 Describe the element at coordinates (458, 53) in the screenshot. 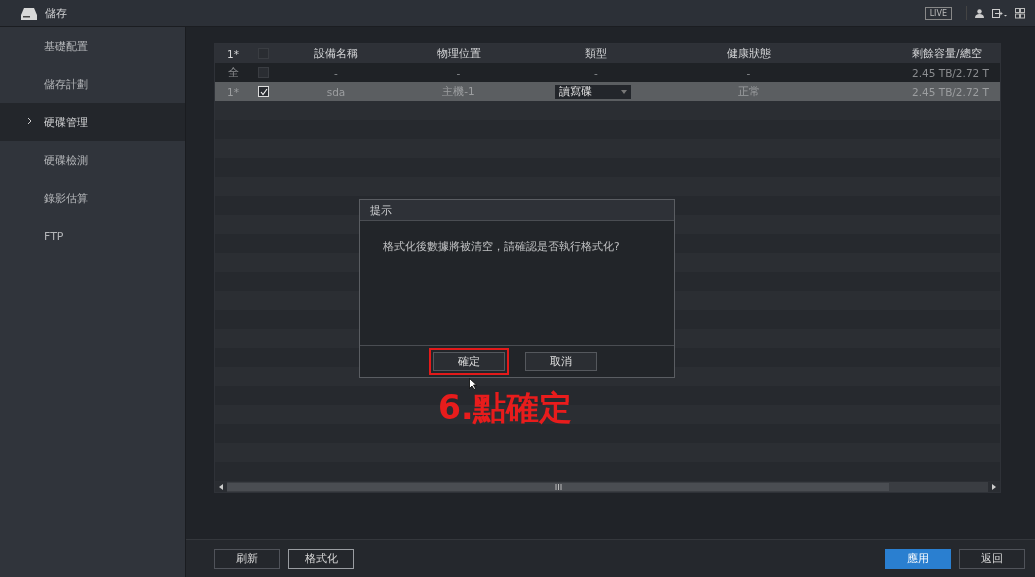

I see `column-header: 物理位置` at that location.